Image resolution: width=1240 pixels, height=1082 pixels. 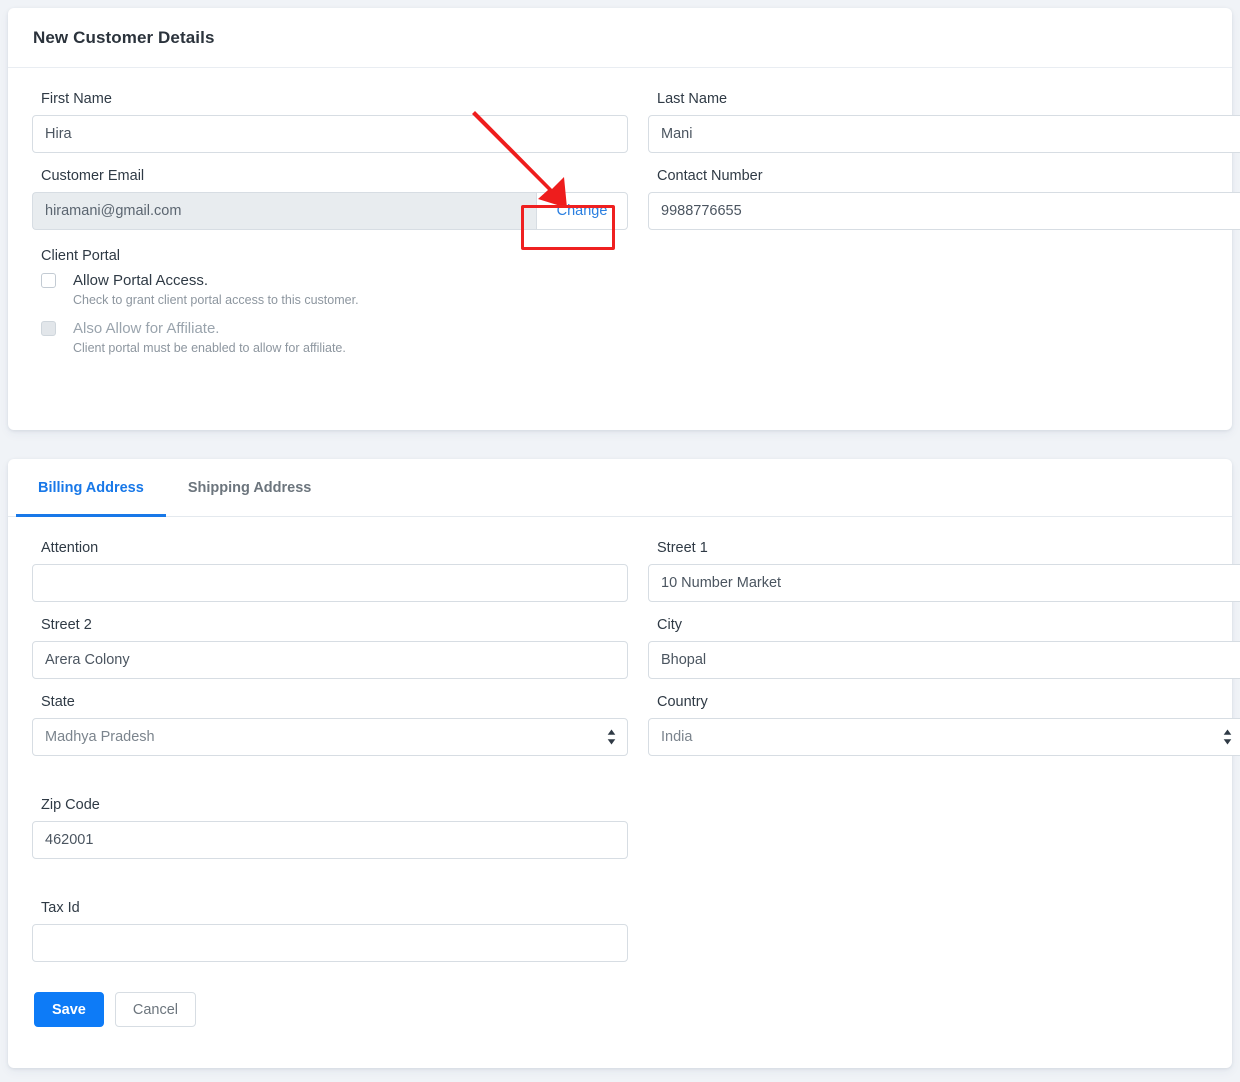 I want to click on attention-input, so click(x=330, y=583).